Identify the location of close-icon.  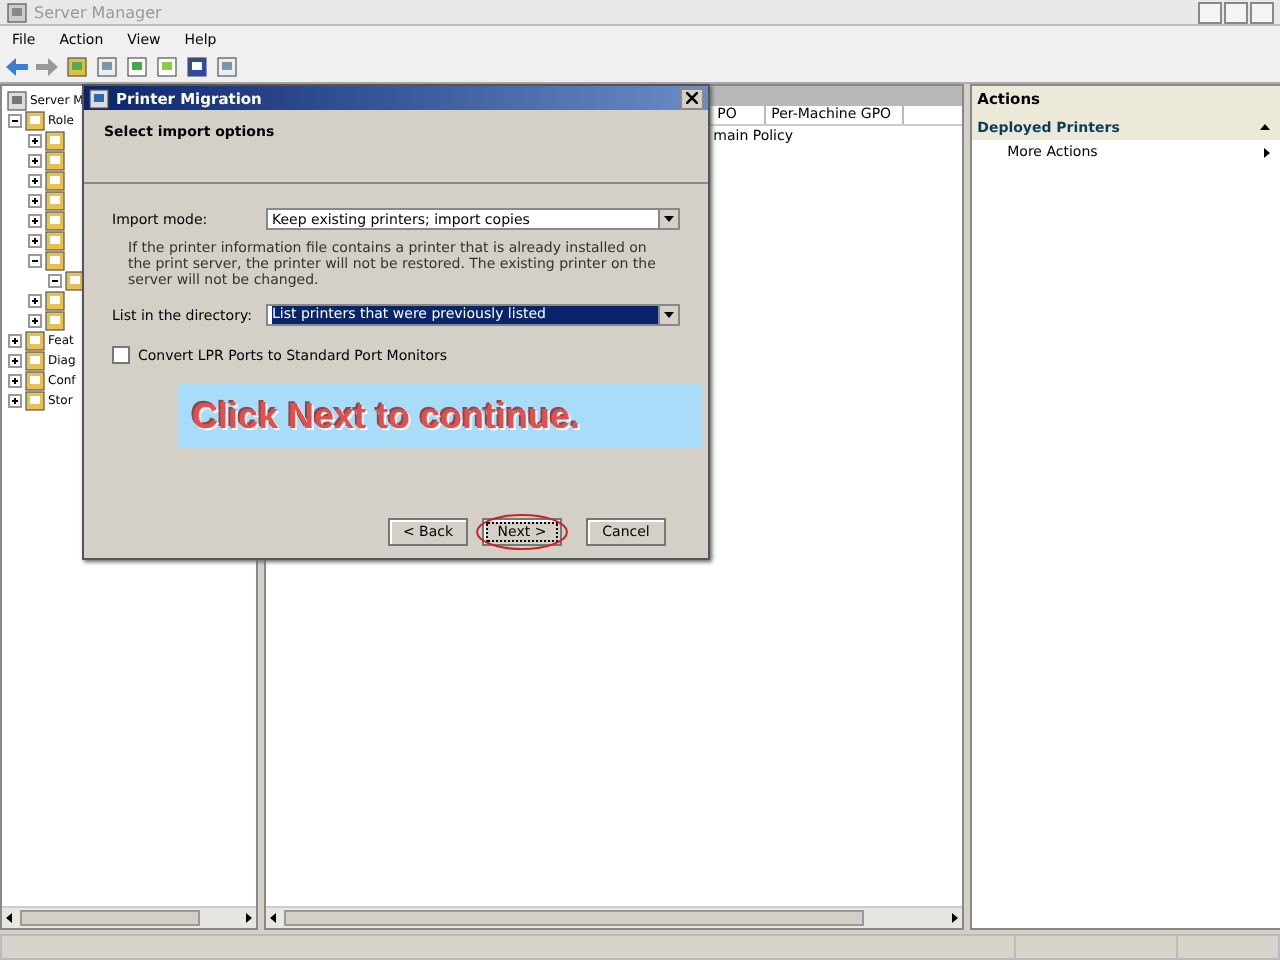
(692, 97).